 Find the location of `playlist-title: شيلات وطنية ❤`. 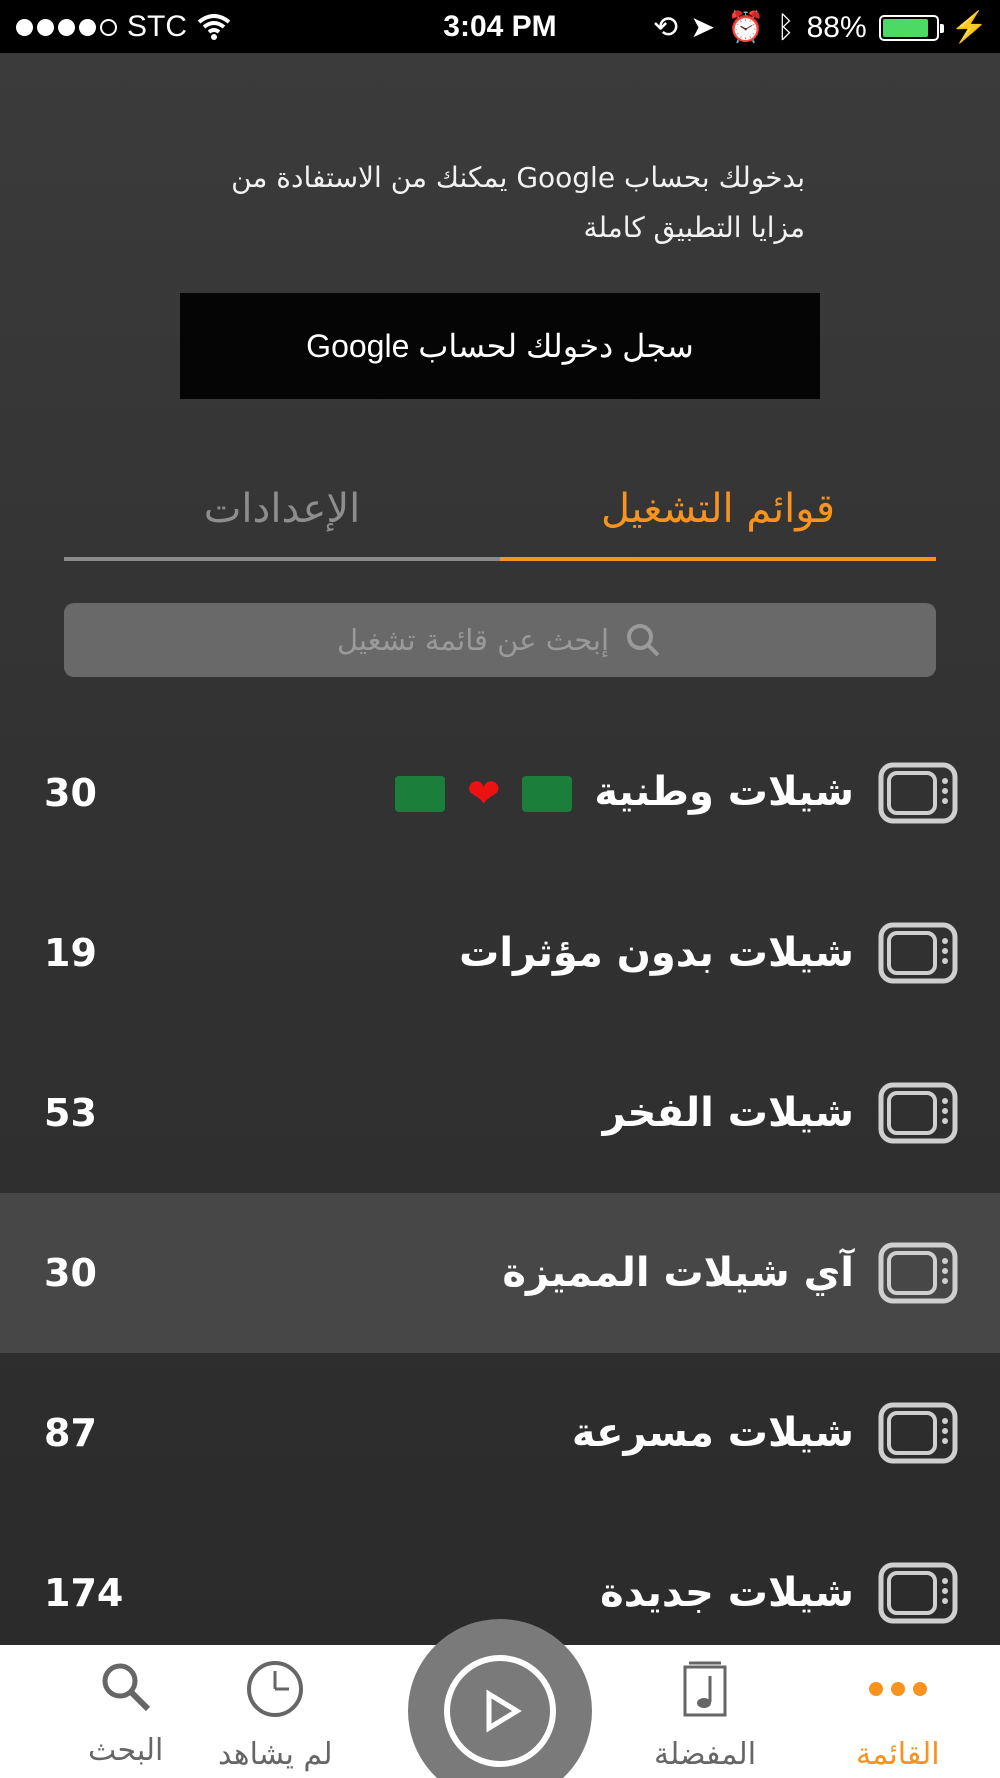

playlist-title: شيلات وطنية ❤ is located at coordinates (624, 793).